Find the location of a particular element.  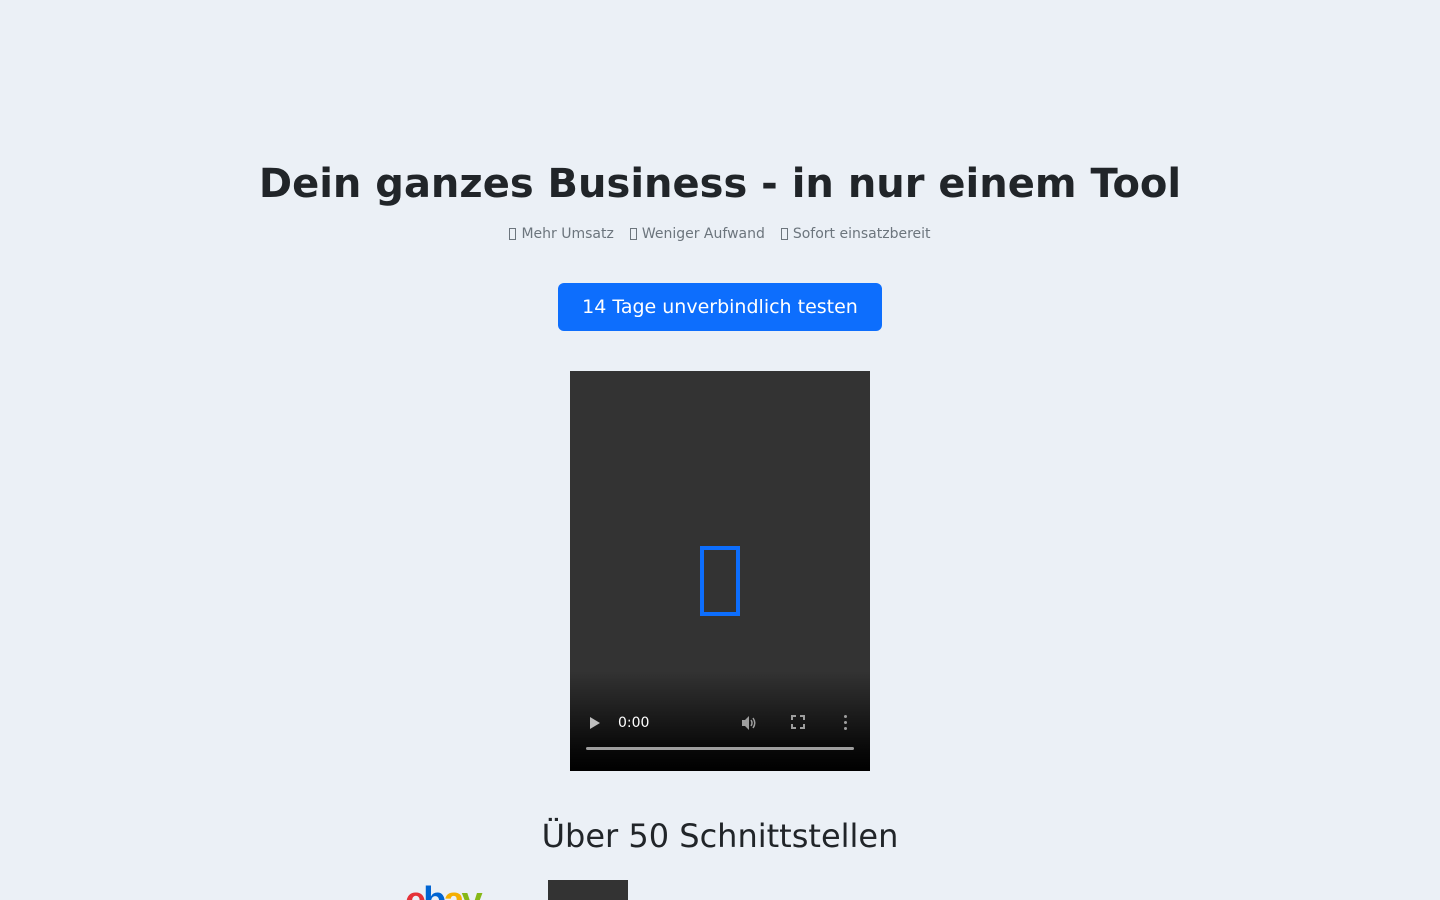

video-time: 0:00 is located at coordinates (634, 723).